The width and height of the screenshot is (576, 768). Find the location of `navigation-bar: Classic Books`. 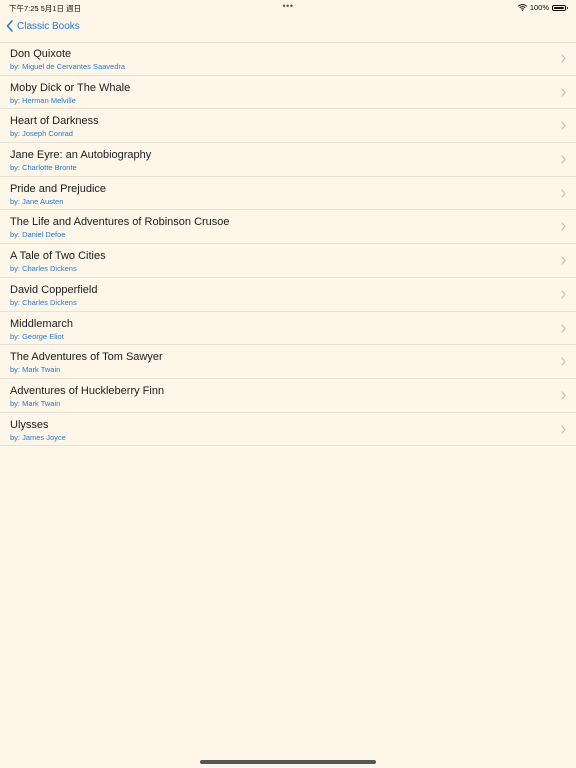

navigation-bar: Classic Books is located at coordinates (288, 28).